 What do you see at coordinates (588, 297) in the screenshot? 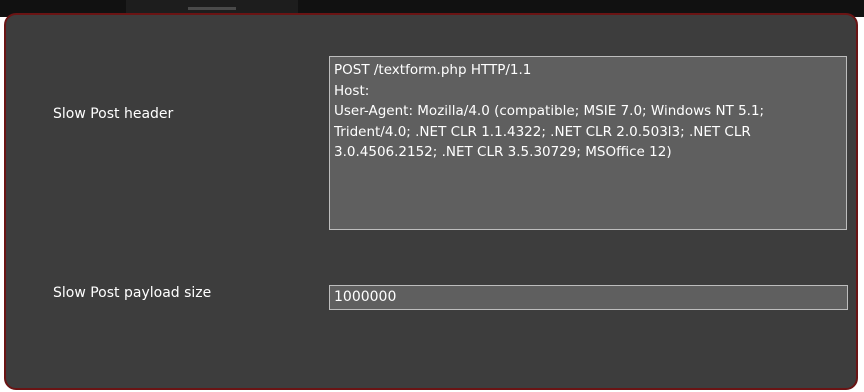
I see `slow-post-payload-size-field: 1000000` at bounding box center [588, 297].